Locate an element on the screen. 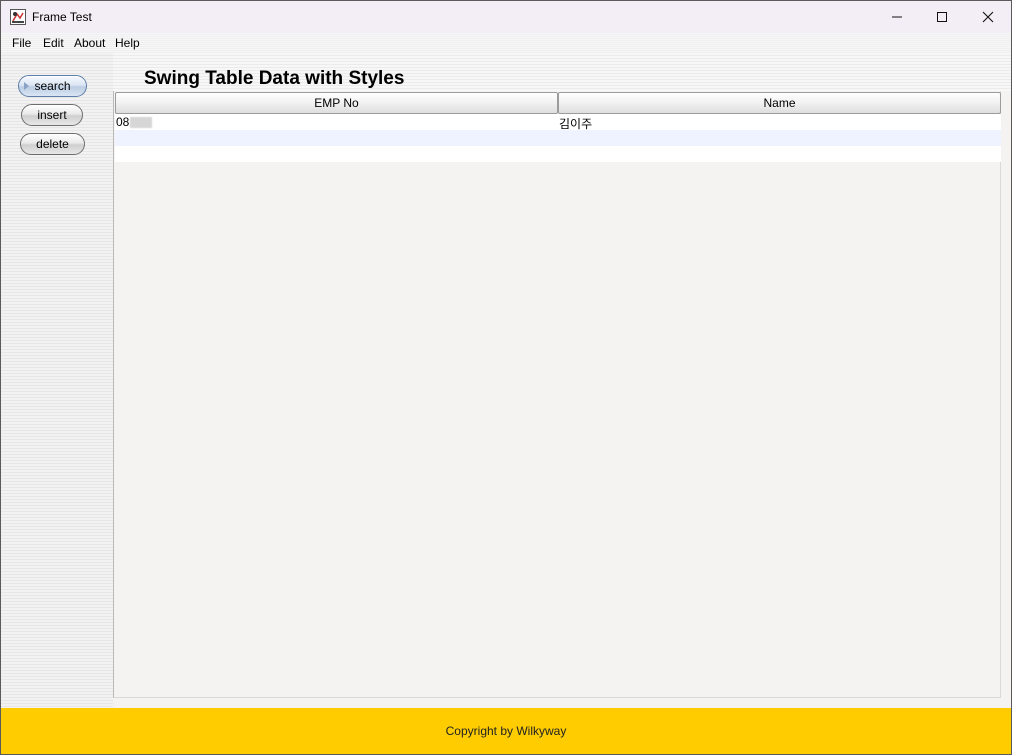 This screenshot has width=1012, height=755. title-bar: Frame Test is located at coordinates (506, 17).